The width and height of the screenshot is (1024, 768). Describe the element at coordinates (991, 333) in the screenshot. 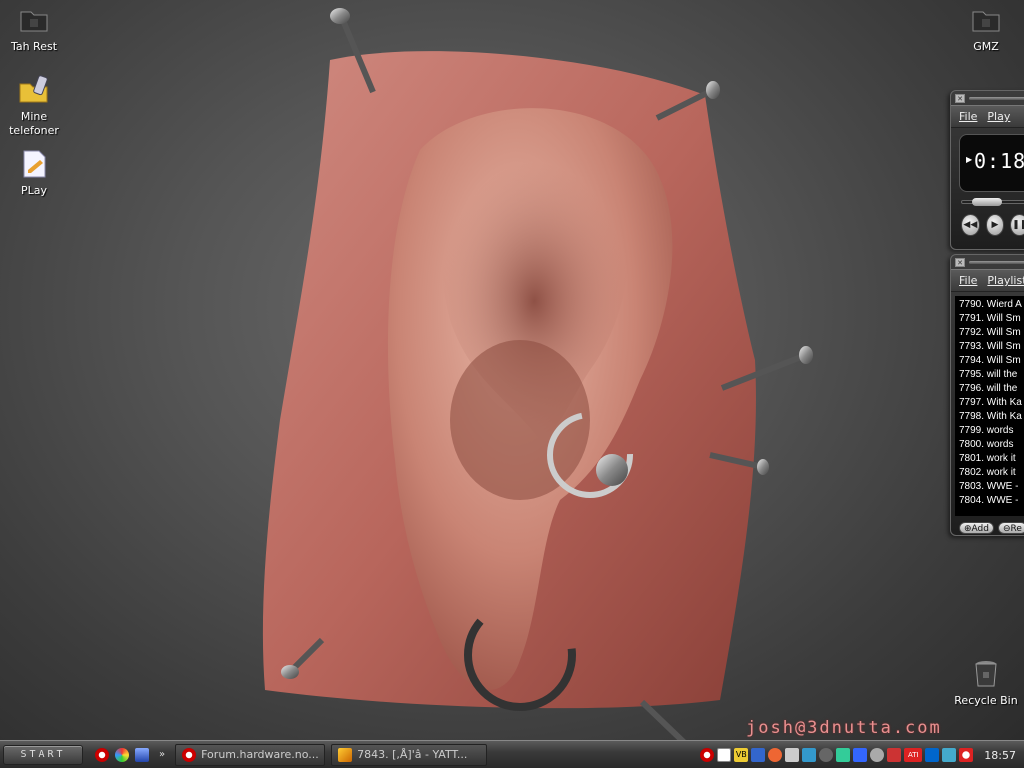

I see `playlist-item: 7792. Will Sm` at that location.